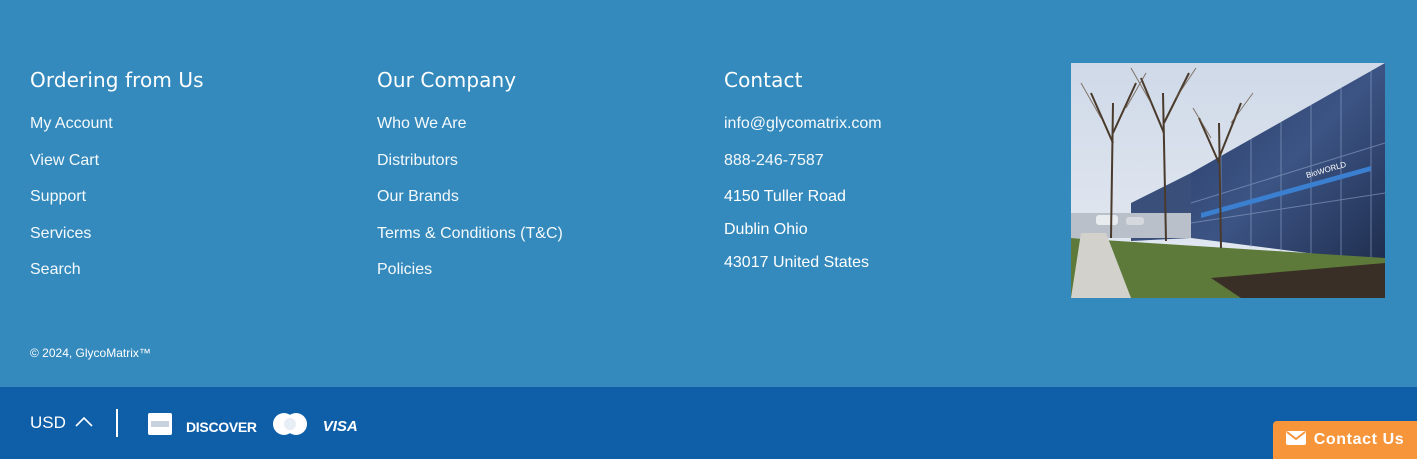 This screenshot has width=1417, height=459. Describe the element at coordinates (117, 234) in the screenshot. I see `list-item: Services` at that location.